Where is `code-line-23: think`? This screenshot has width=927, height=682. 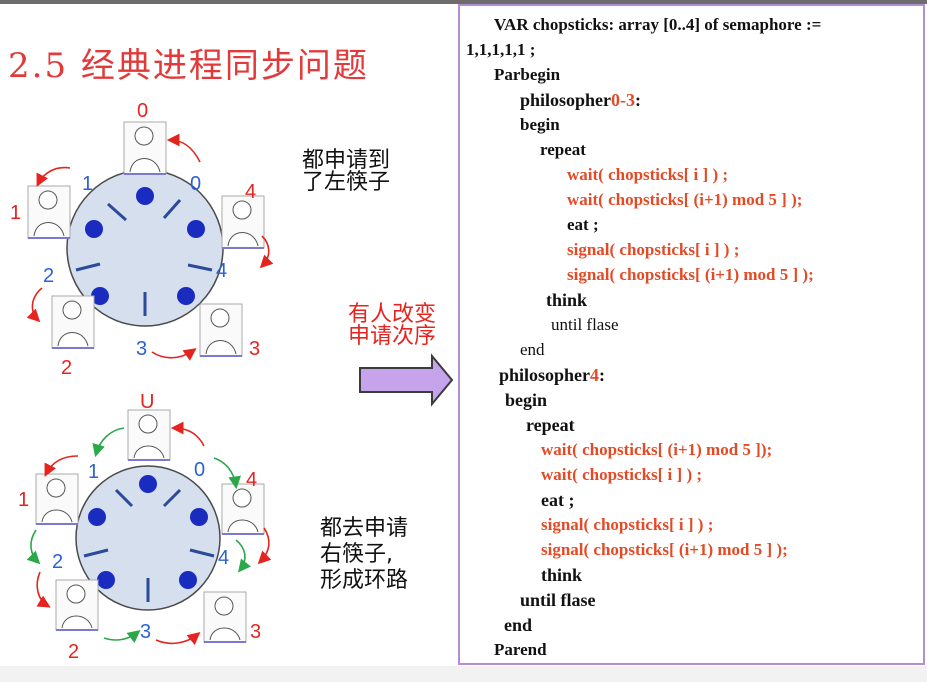 code-line-23: think is located at coordinates (562, 575).